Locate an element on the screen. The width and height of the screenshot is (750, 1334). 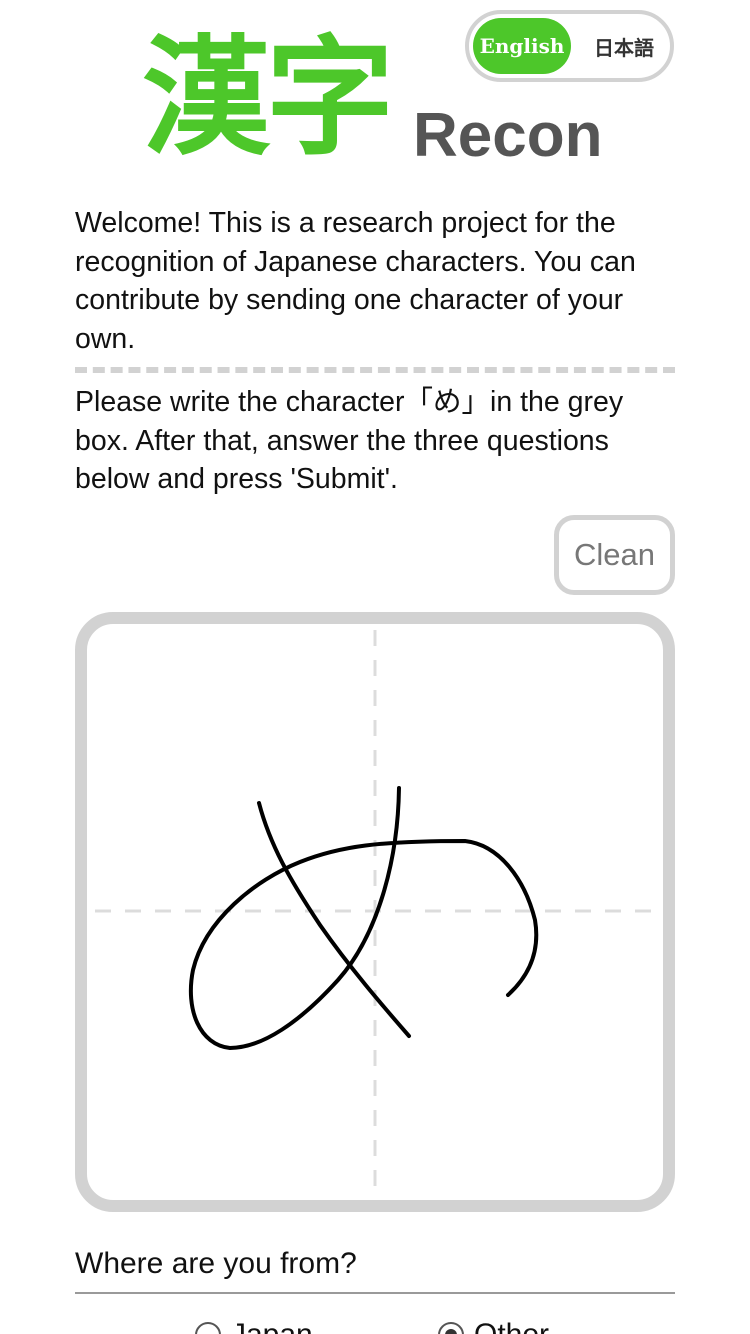
dashed-divider is located at coordinates (375, 370).